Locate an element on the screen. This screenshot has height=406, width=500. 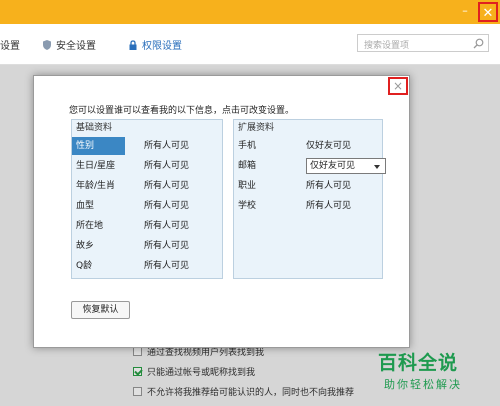
nav-item-label: 设置 is located at coordinates (10, 46).